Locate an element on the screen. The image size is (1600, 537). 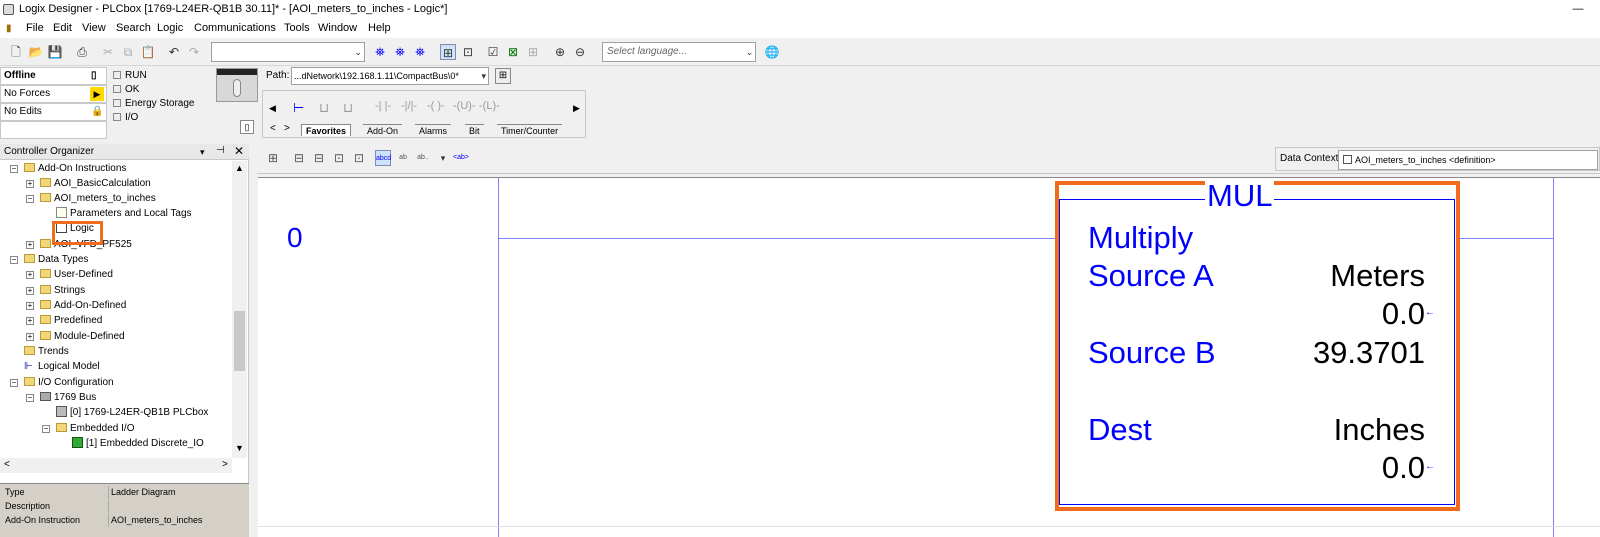
open-icon: 📂 is located at coordinates (36, 52).